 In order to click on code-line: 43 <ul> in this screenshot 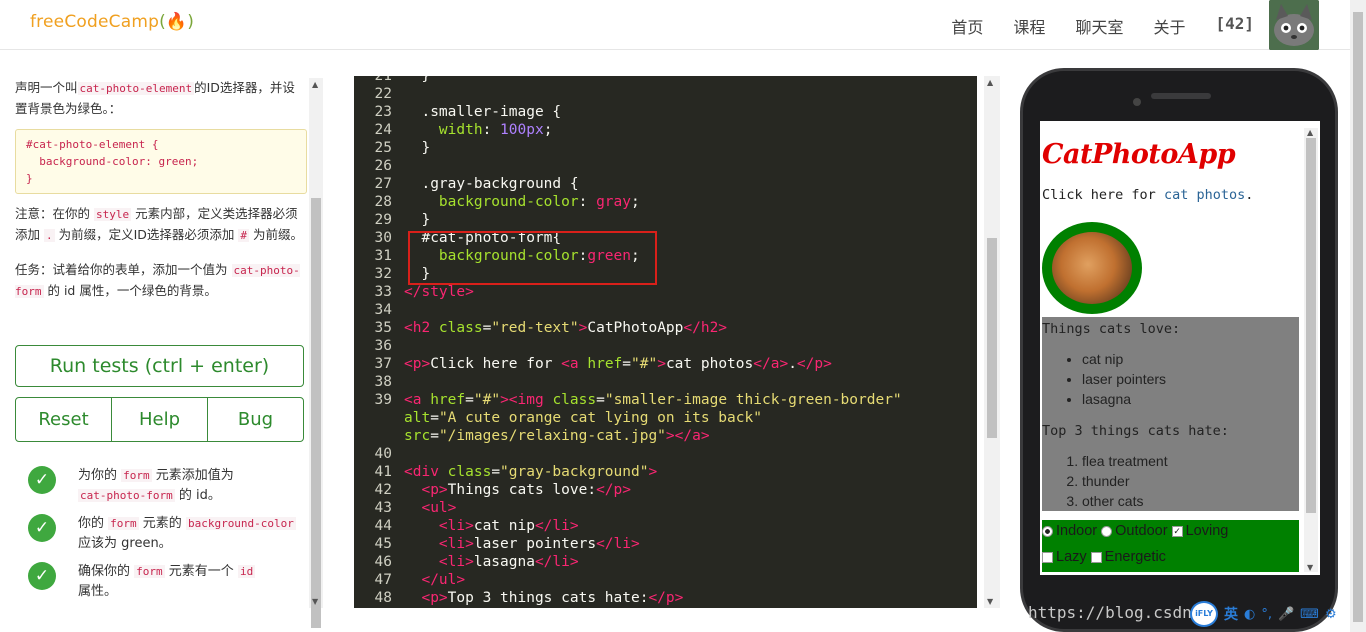, I will do `click(665, 508)`.